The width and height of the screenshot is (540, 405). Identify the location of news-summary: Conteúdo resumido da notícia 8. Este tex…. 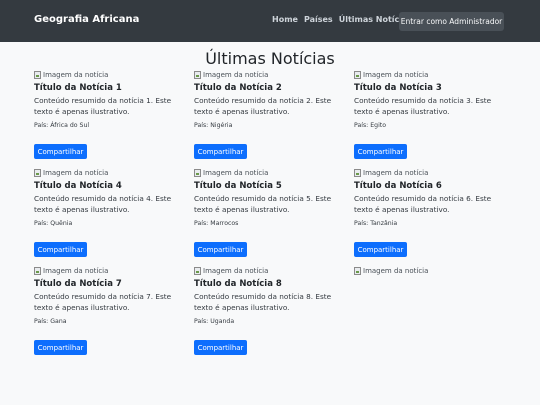
(263, 302).